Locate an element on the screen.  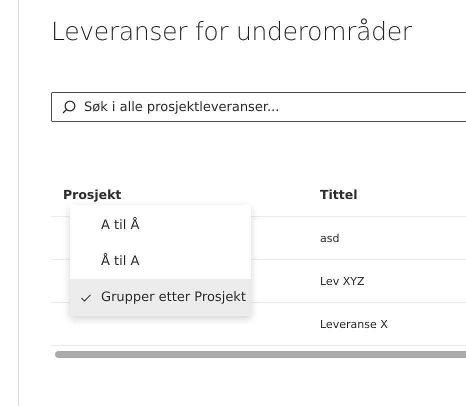
search-icon is located at coordinates (69, 107).